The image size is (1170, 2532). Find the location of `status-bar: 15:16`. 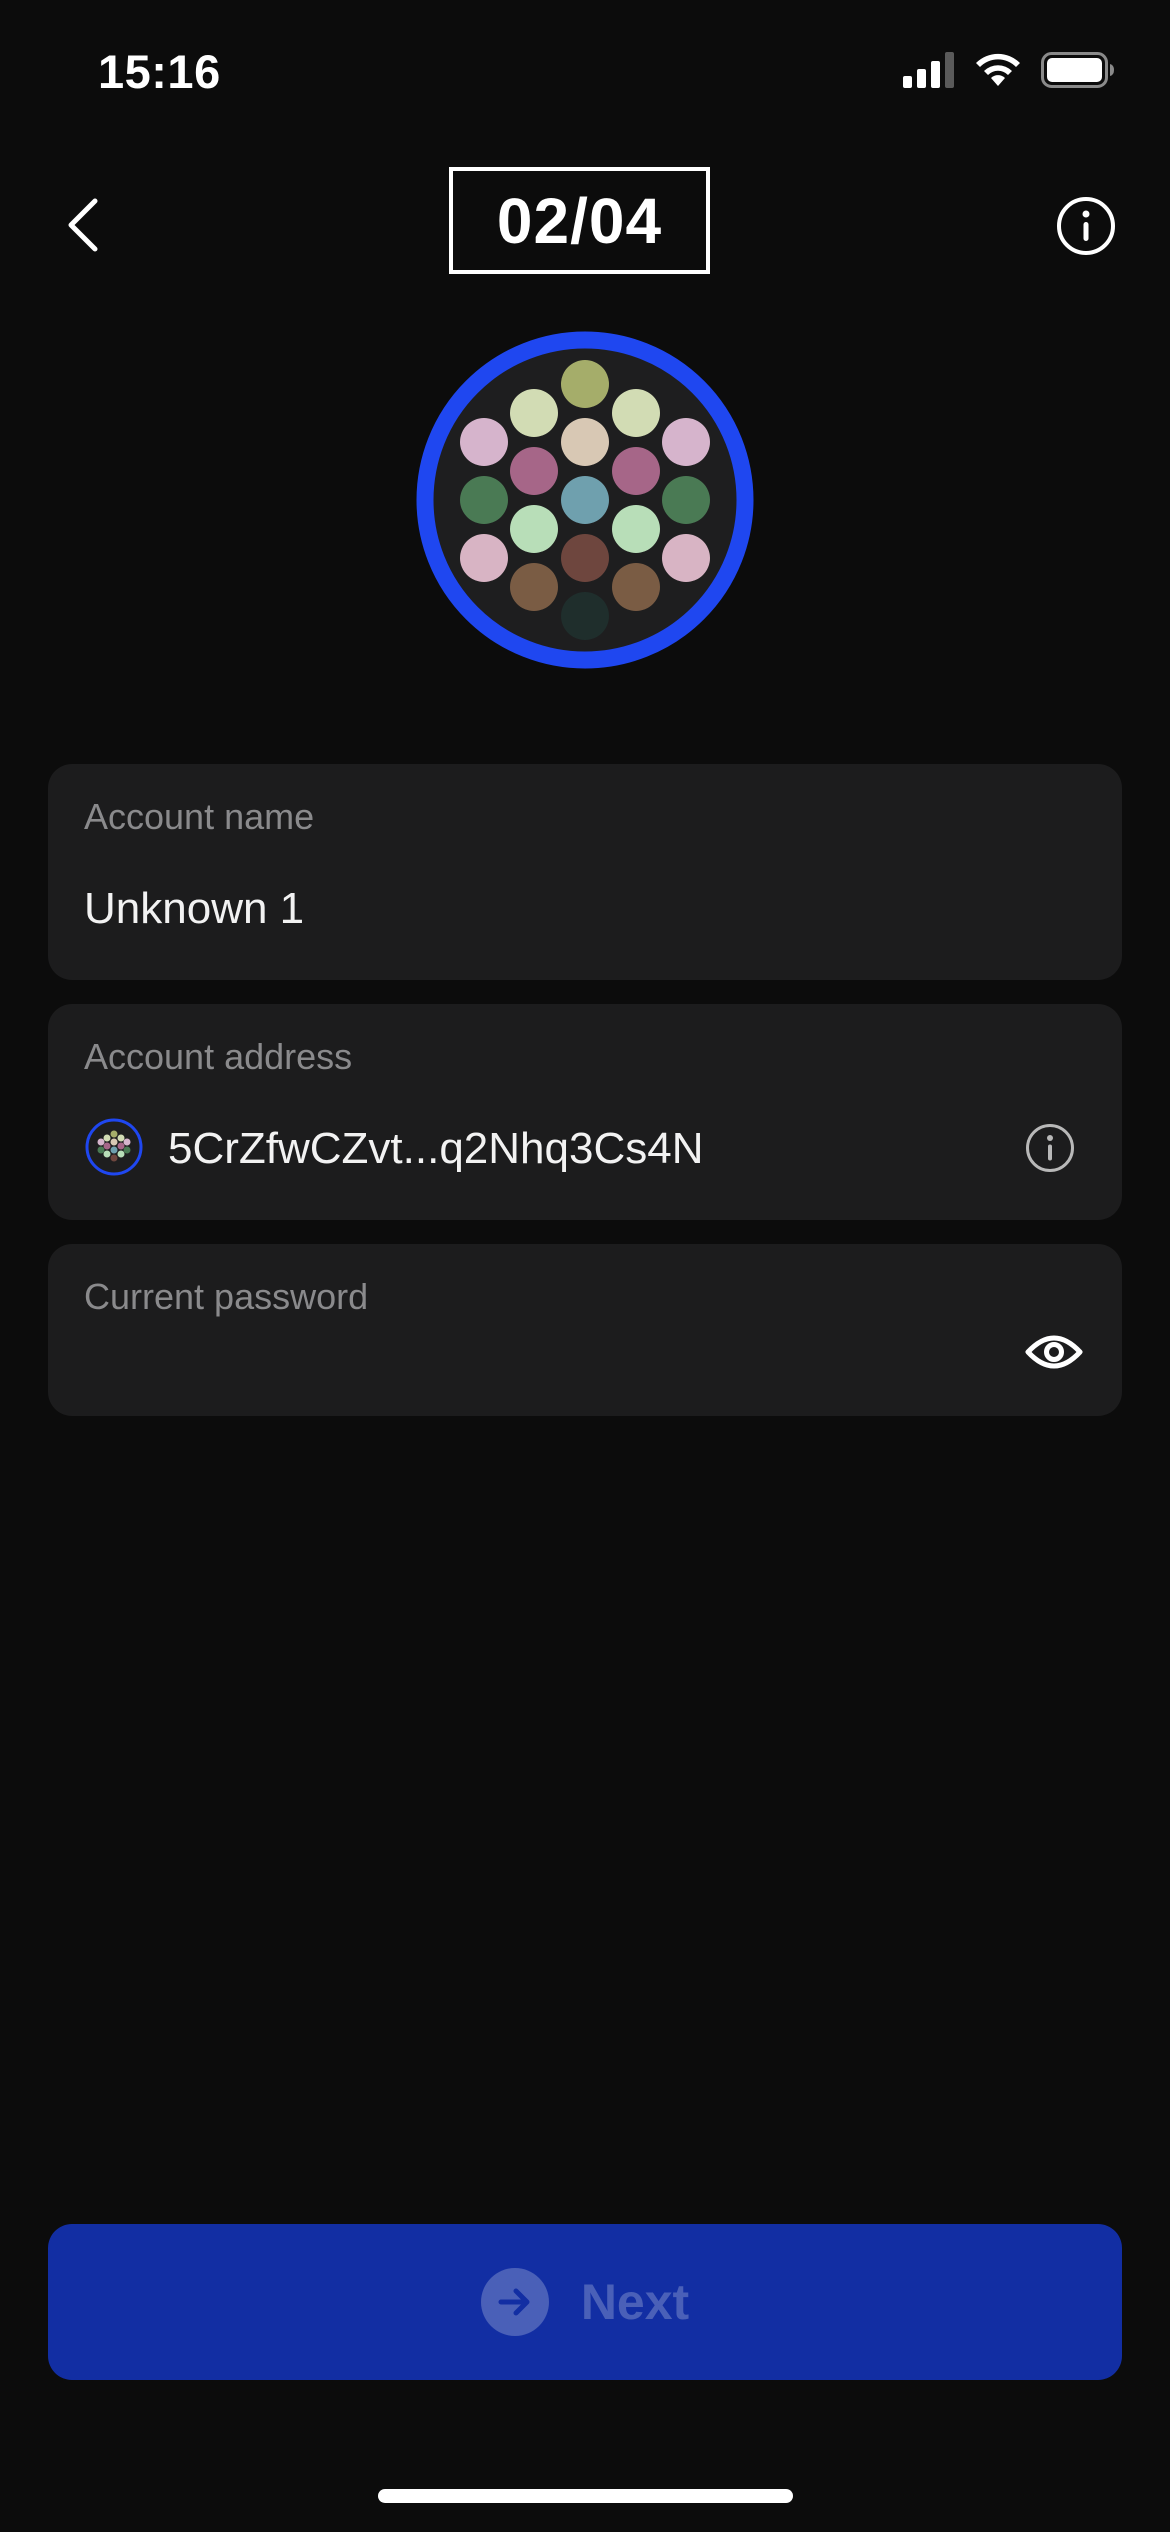

status-bar: 15:16 is located at coordinates (585, 75).